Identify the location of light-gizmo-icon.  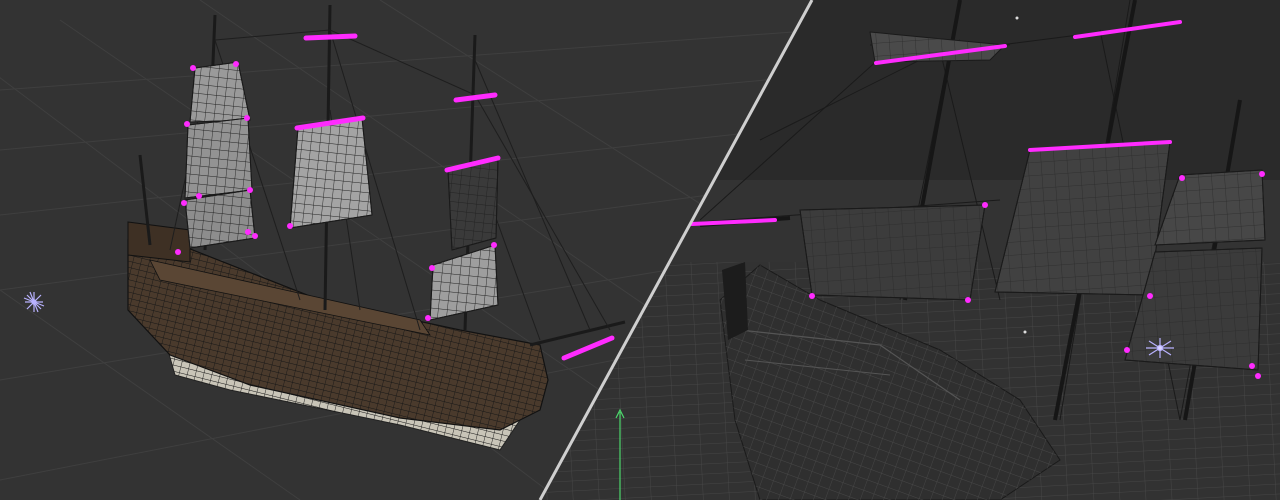
(34, 302).